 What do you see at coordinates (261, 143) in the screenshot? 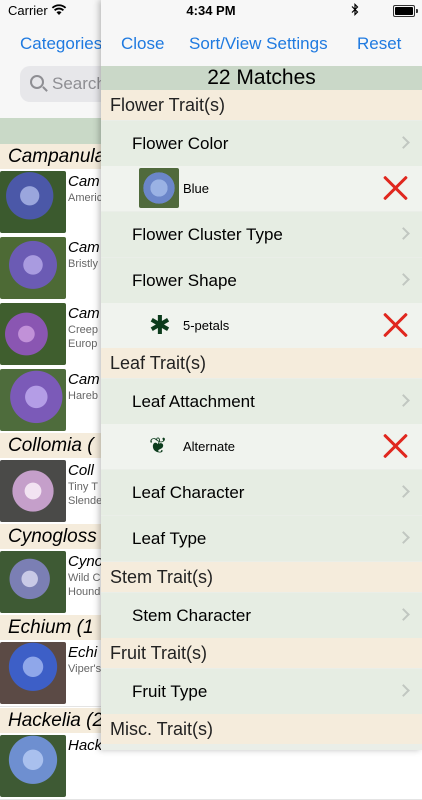
I see `trait-row-flower-color: Flower Color` at bounding box center [261, 143].